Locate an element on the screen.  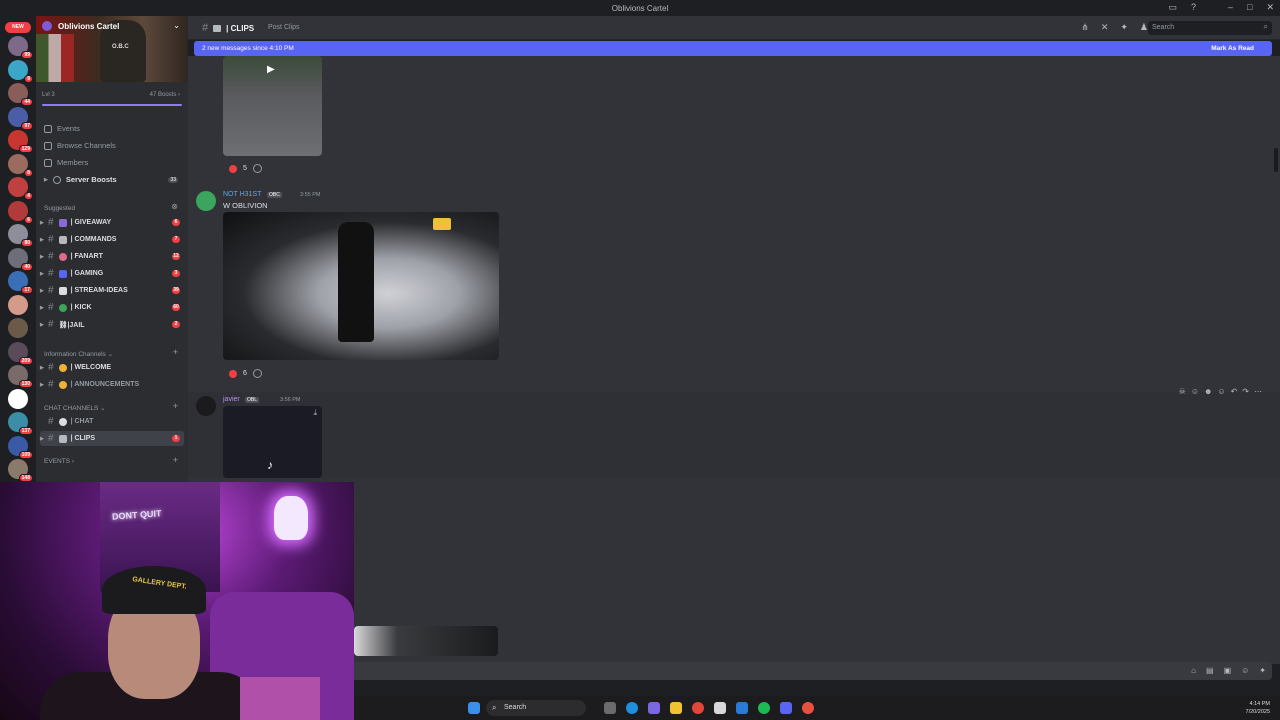
server-icon: 130 is located at coordinates (20, 376).